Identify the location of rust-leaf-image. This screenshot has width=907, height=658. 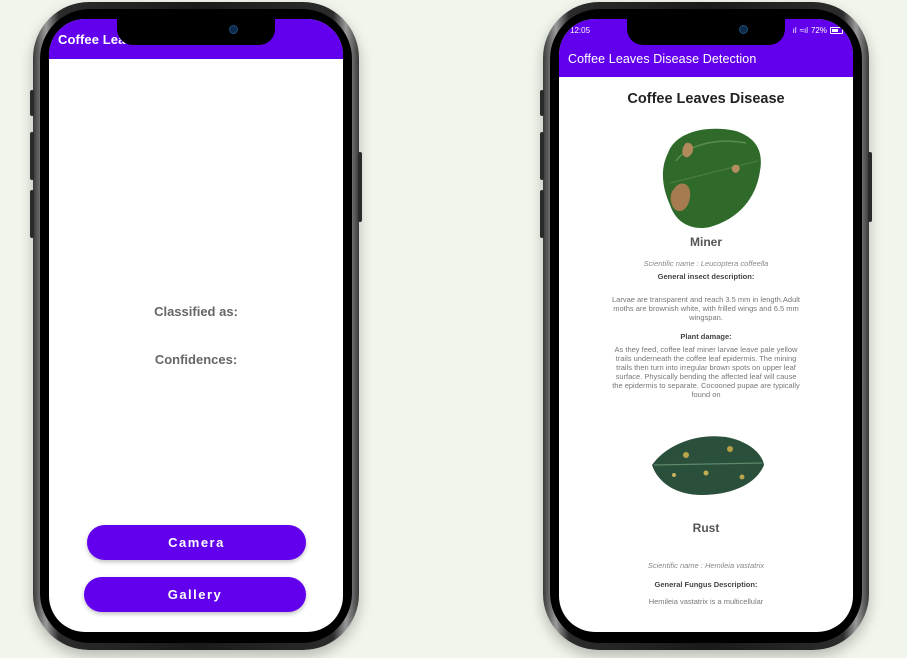
(706, 458).